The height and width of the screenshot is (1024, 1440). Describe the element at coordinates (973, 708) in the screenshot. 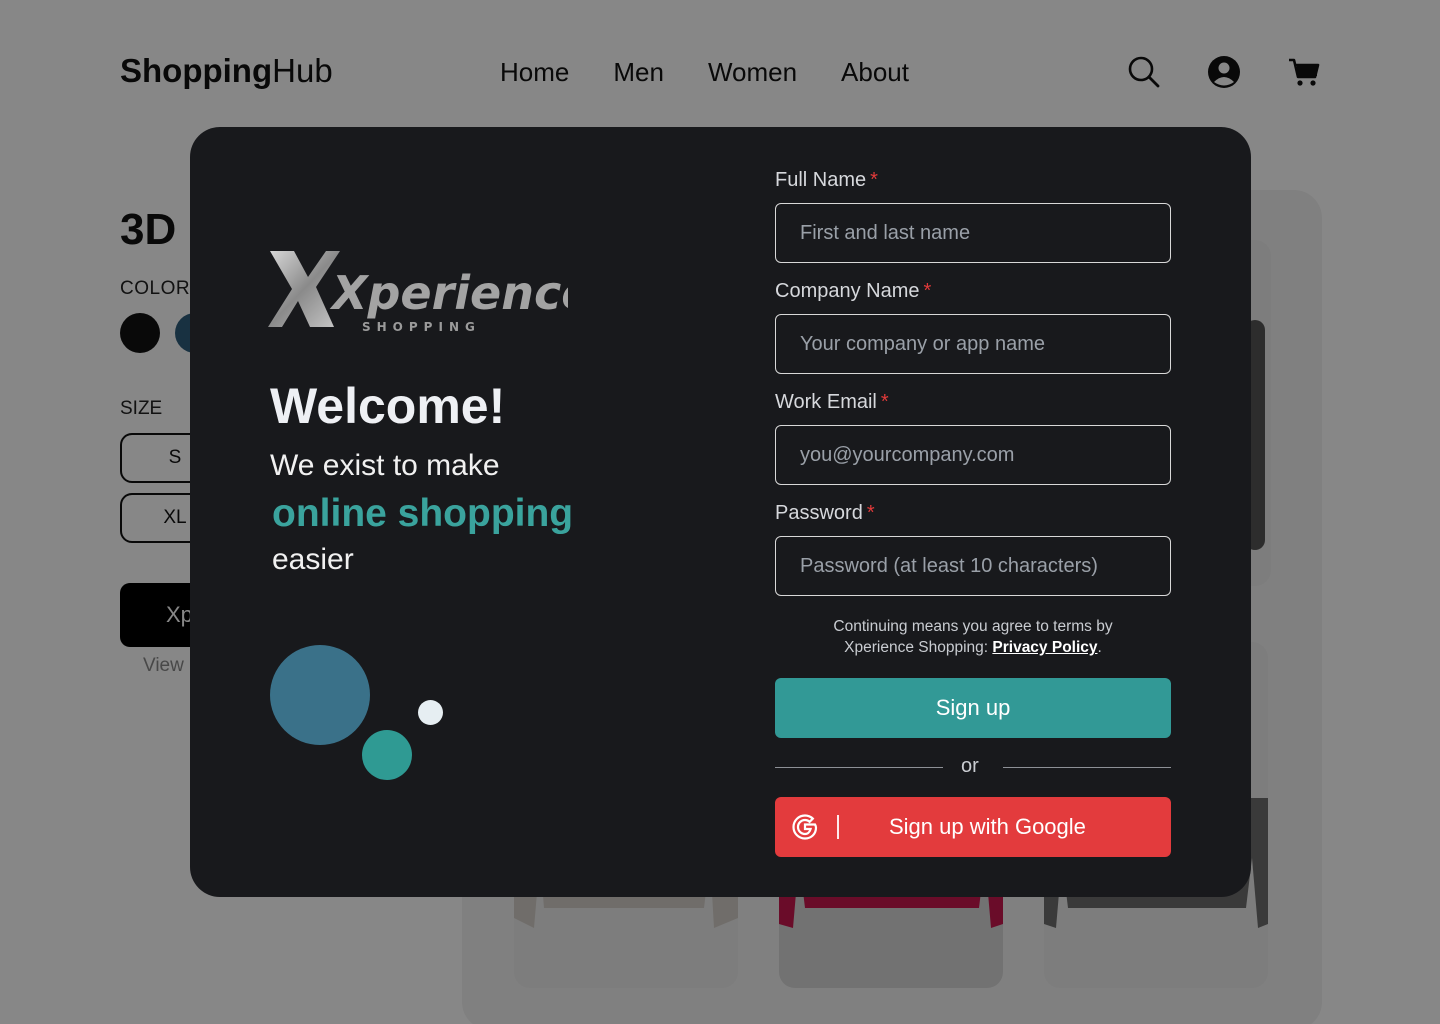

I see `signup-button: Sign up` at that location.